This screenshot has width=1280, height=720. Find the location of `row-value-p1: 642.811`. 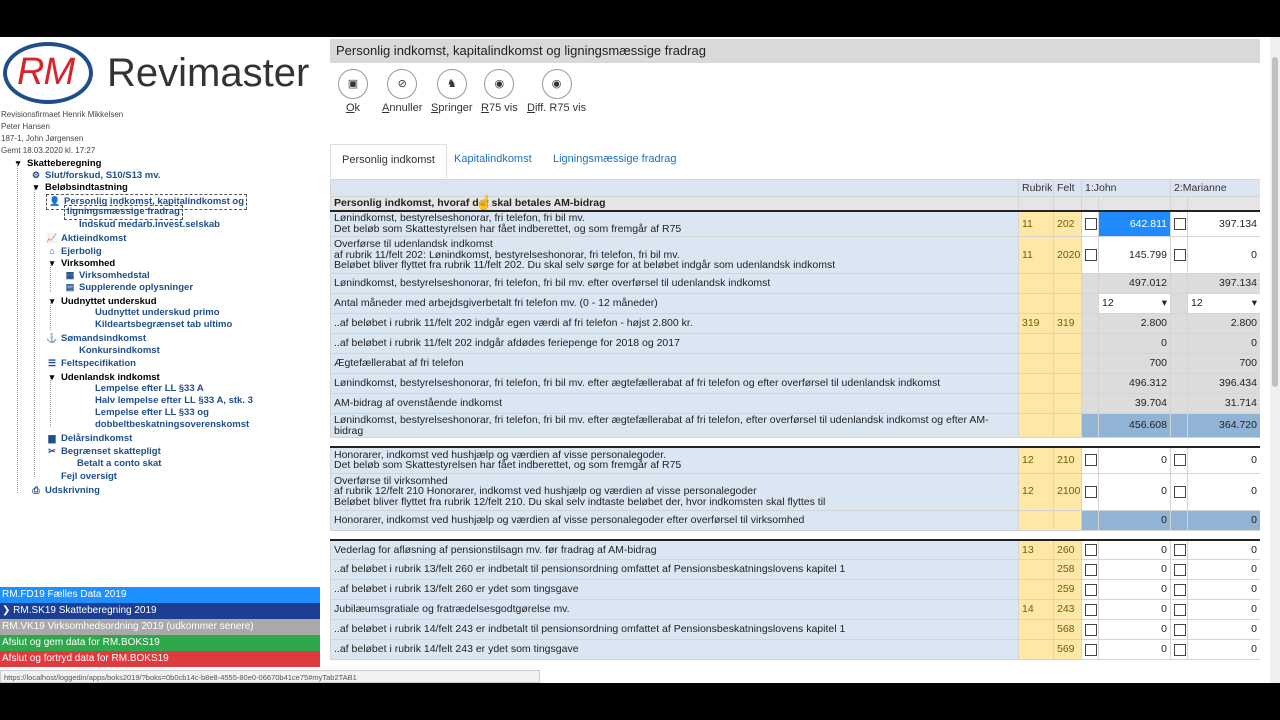

row-value-p1: 642.811 is located at coordinates (1134, 223).